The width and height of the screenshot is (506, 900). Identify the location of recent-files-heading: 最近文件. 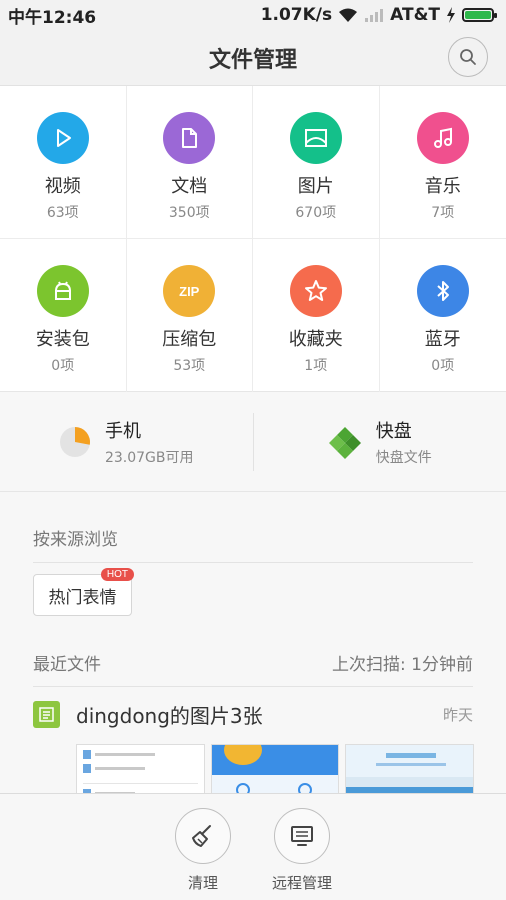
(67, 665).